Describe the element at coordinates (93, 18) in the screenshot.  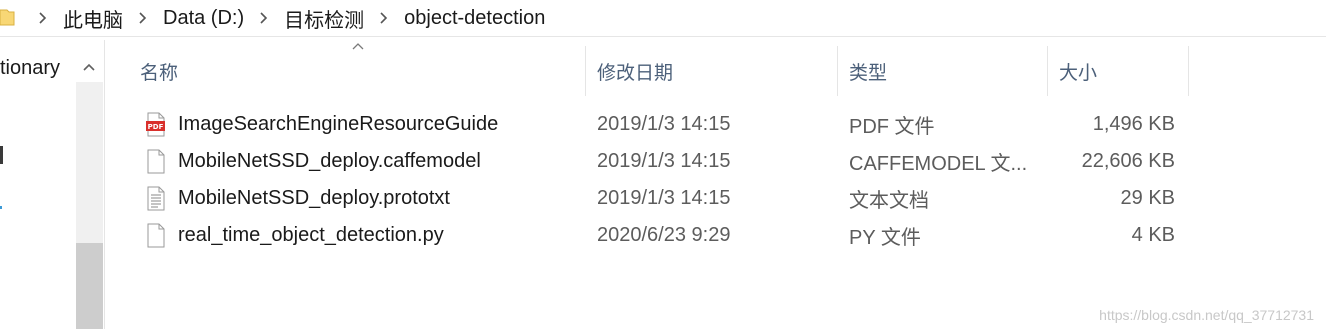
I see `breadcrumb-this-pc: 此电脑` at that location.